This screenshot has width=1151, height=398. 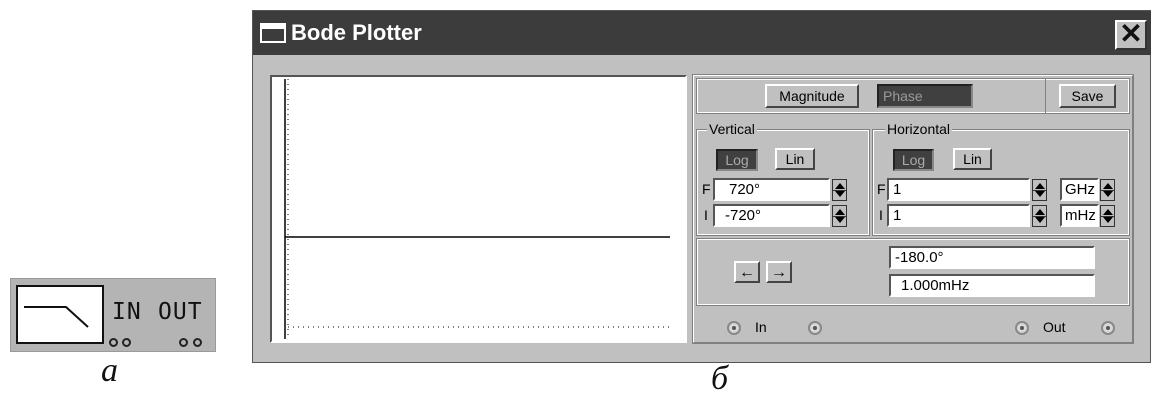 What do you see at coordinates (706, 189) in the screenshot?
I see `vertical-f-label: F` at bounding box center [706, 189].